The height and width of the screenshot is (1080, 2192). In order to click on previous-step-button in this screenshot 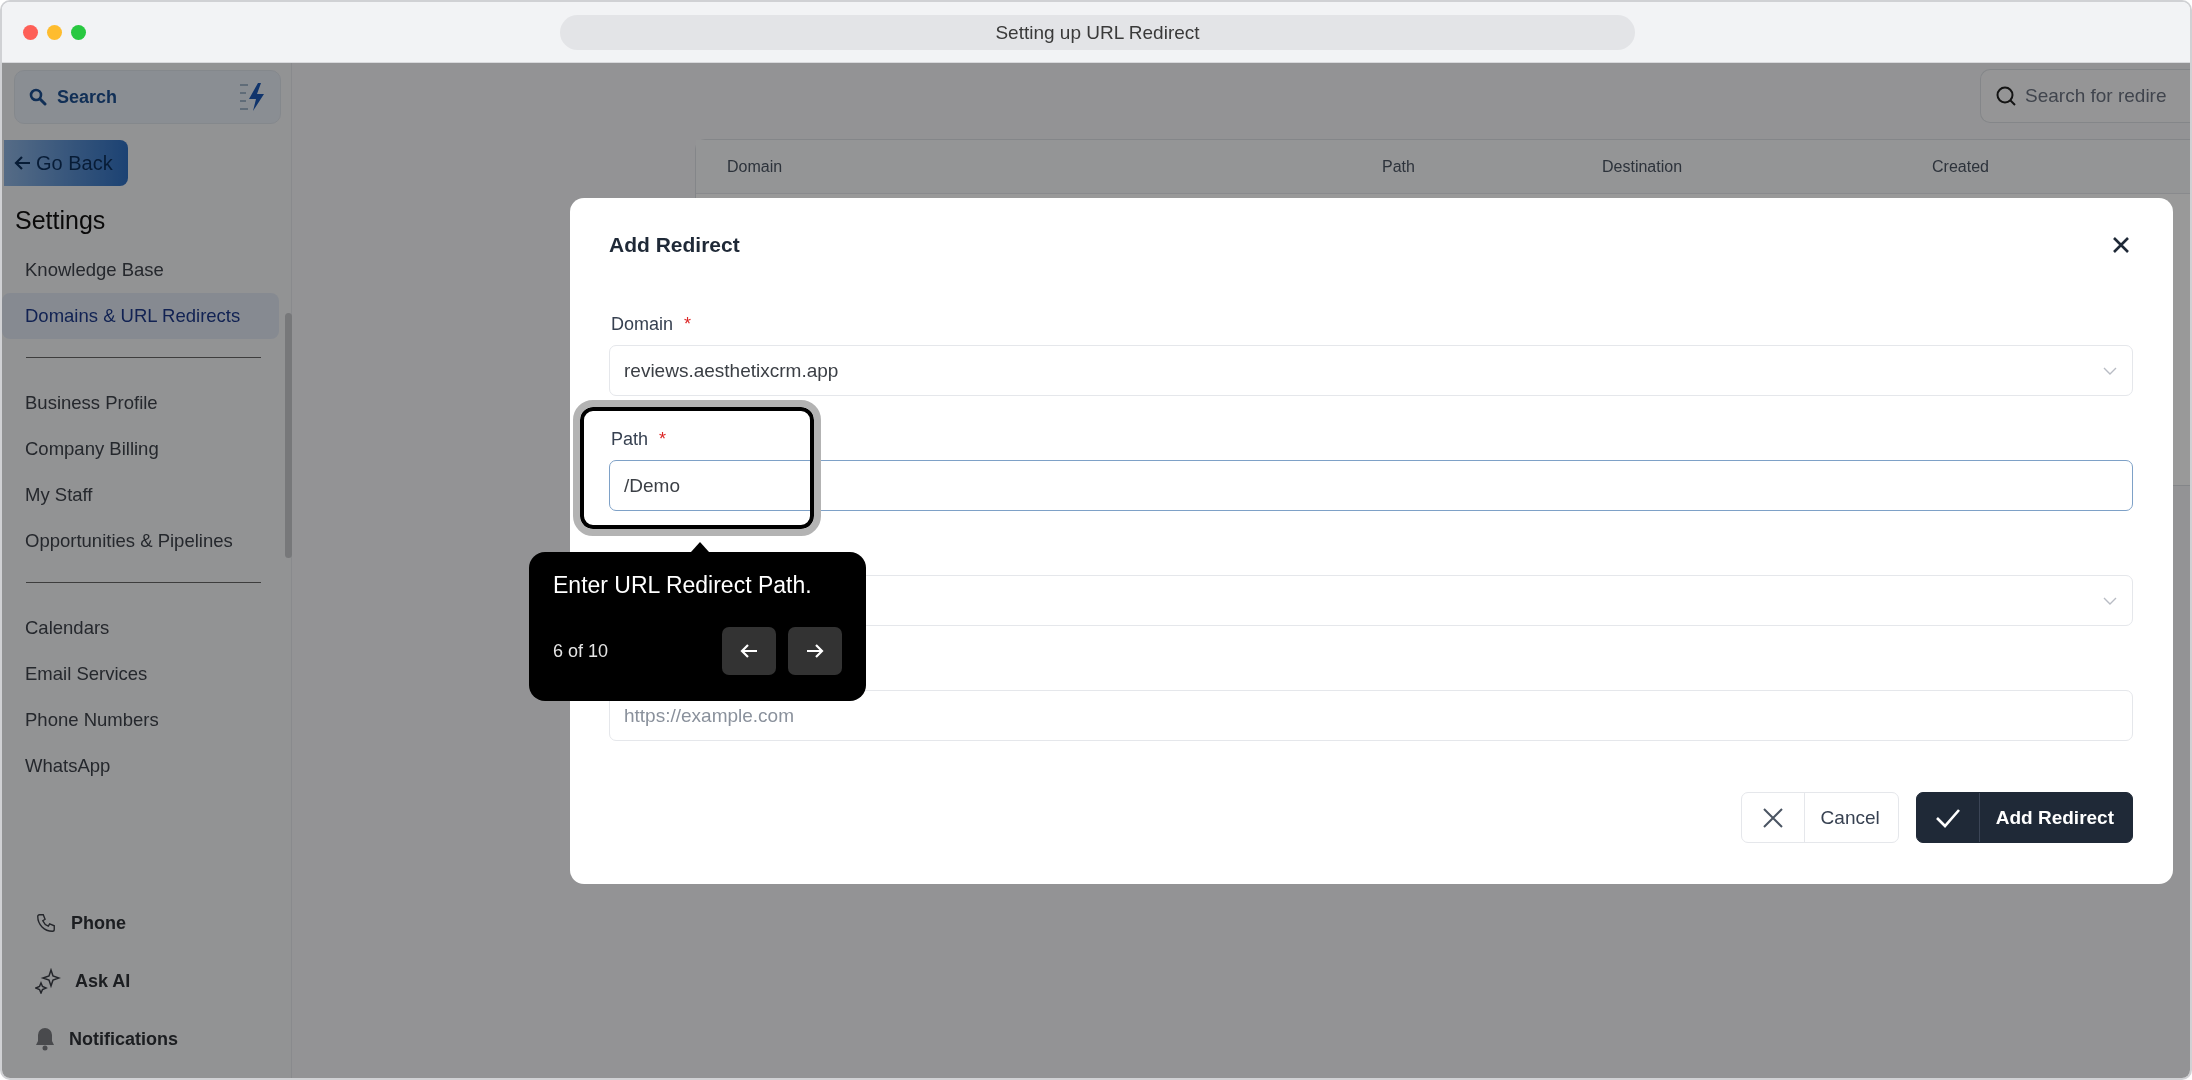, I will do `click(749, 651)`.